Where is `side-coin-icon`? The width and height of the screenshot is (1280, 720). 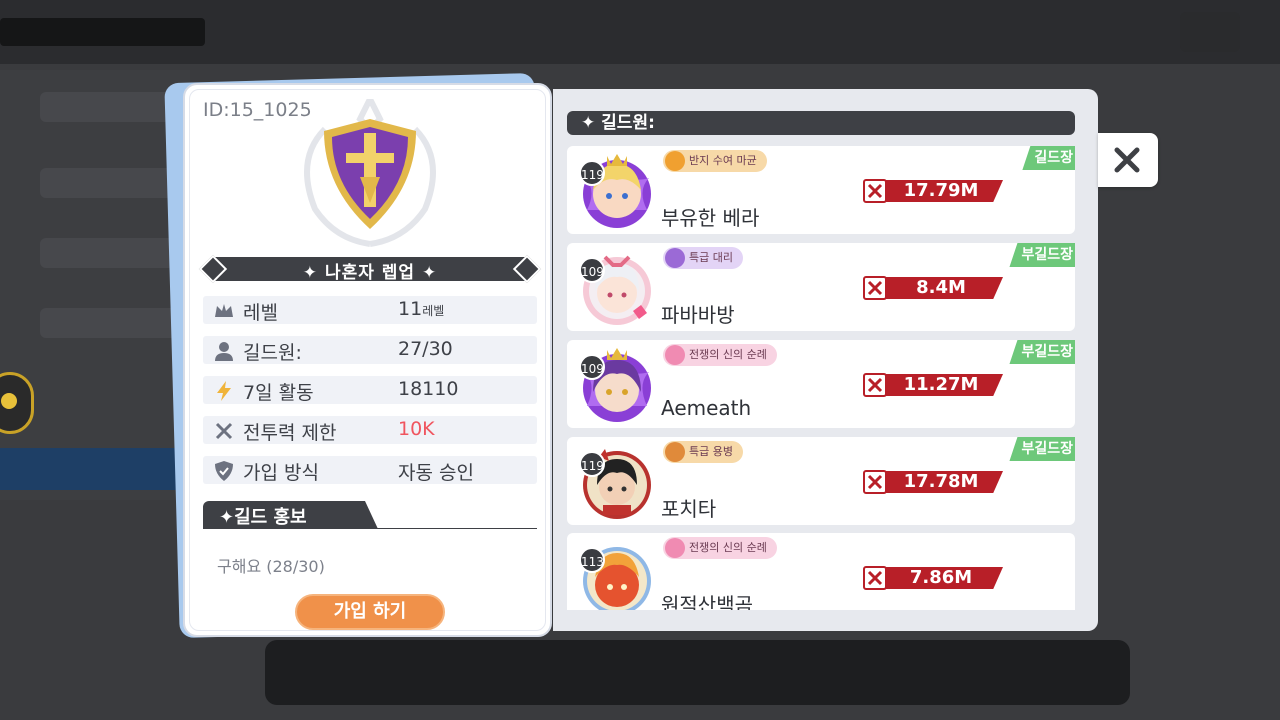 side-coin-icon is located at coordinates (17, 403).